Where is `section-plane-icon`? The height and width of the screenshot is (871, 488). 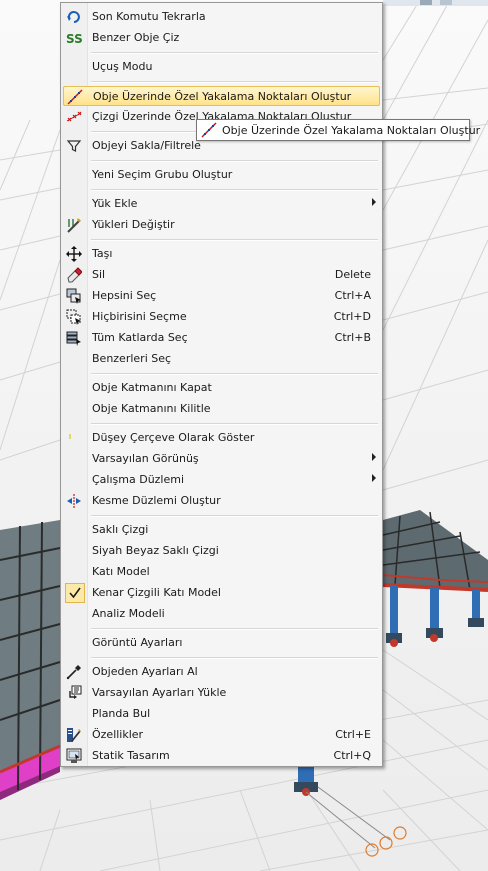
section-plane-icon is located at coordinates (74, 501).